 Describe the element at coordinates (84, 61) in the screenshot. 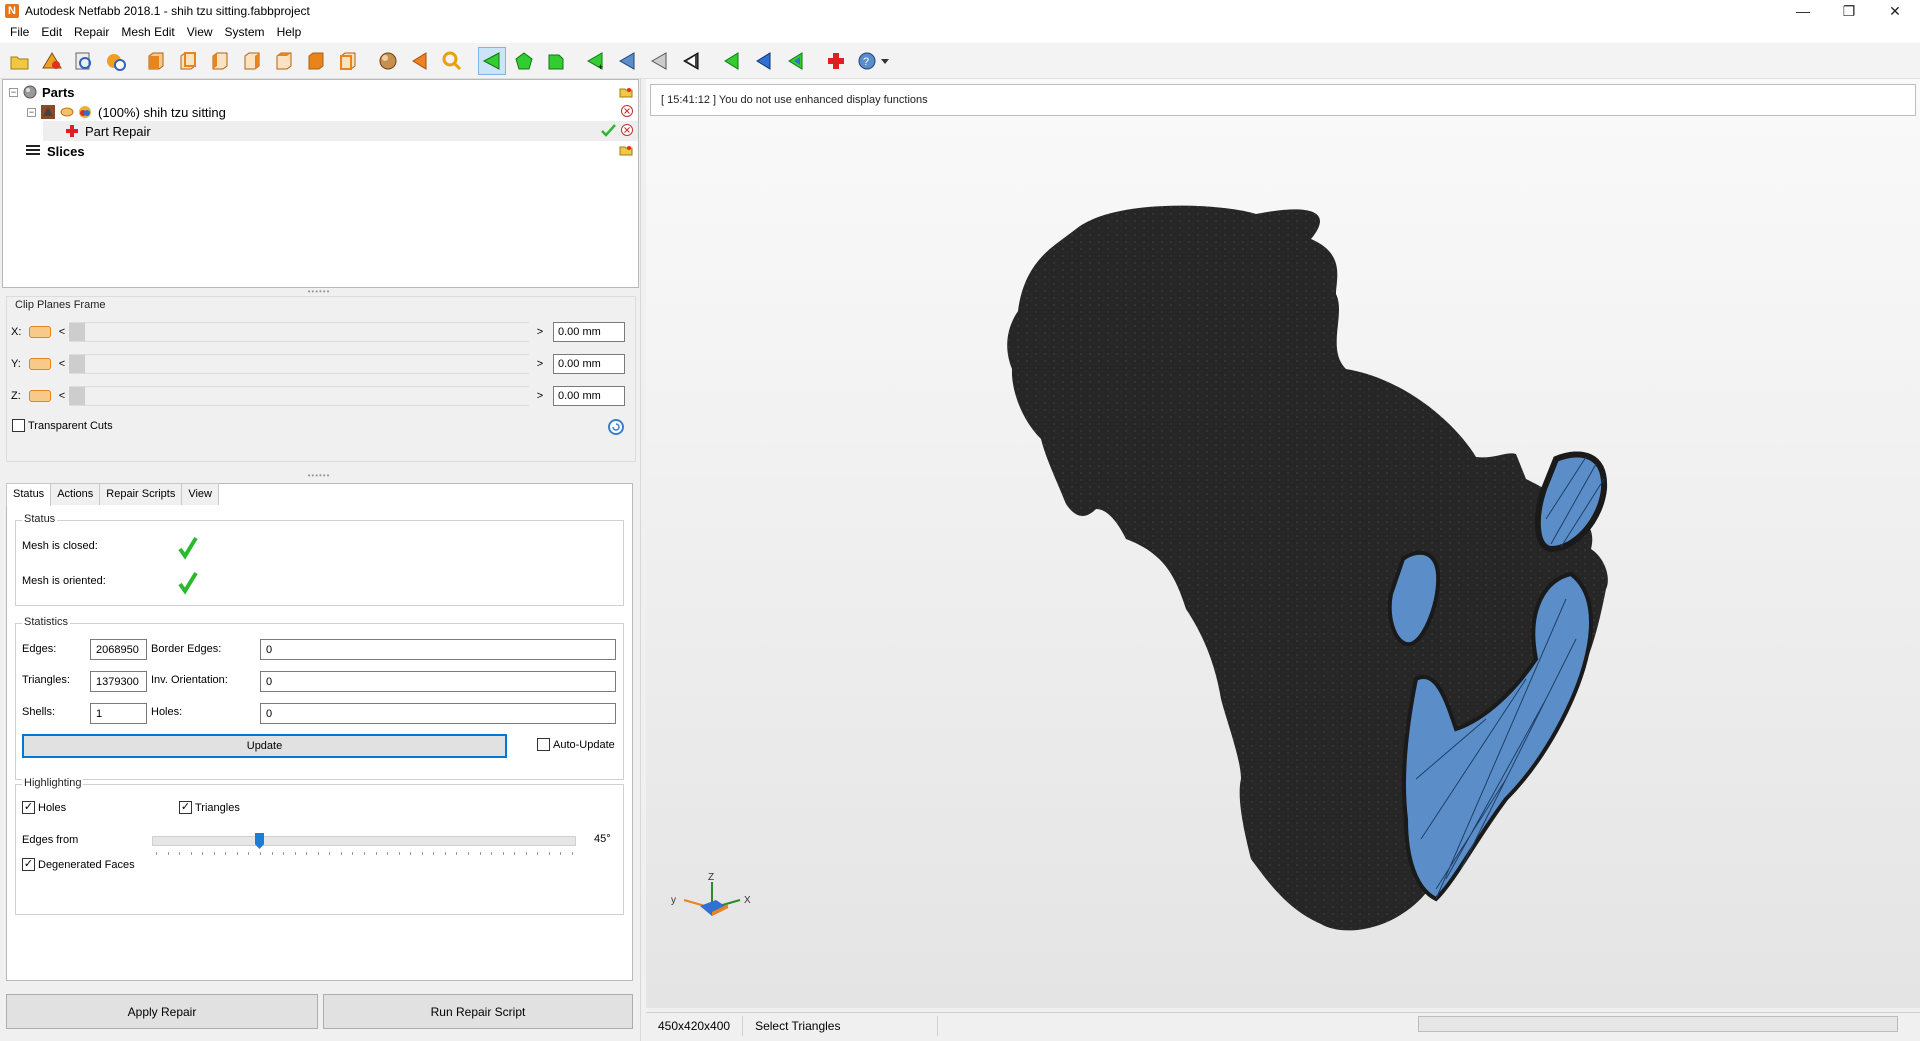

I see `export-part-icon` at that location.